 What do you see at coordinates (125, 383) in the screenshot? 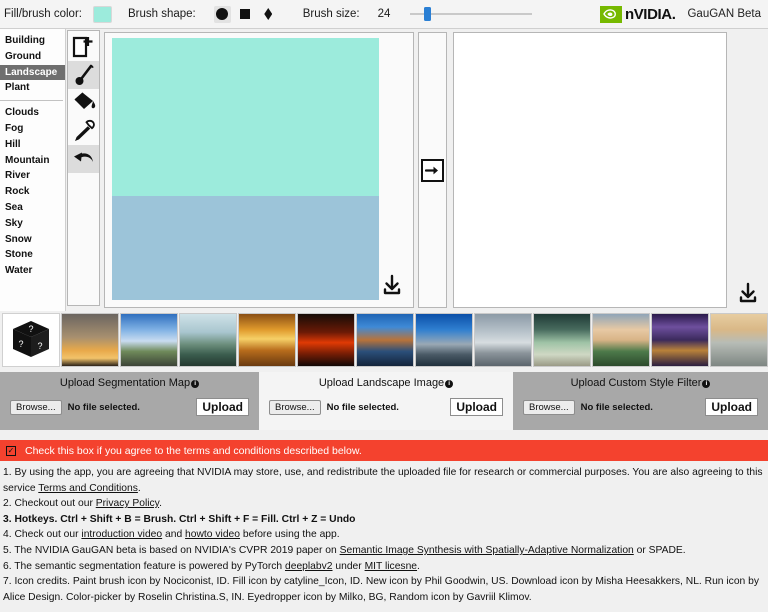
I see `upload-segmentation-title-text: Upload Segmentation Map` at bounding box center [125, 383].